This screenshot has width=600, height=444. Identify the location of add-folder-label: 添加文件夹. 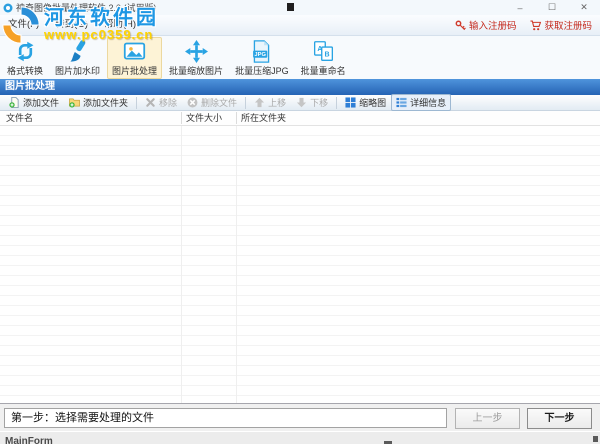
(106, 103).